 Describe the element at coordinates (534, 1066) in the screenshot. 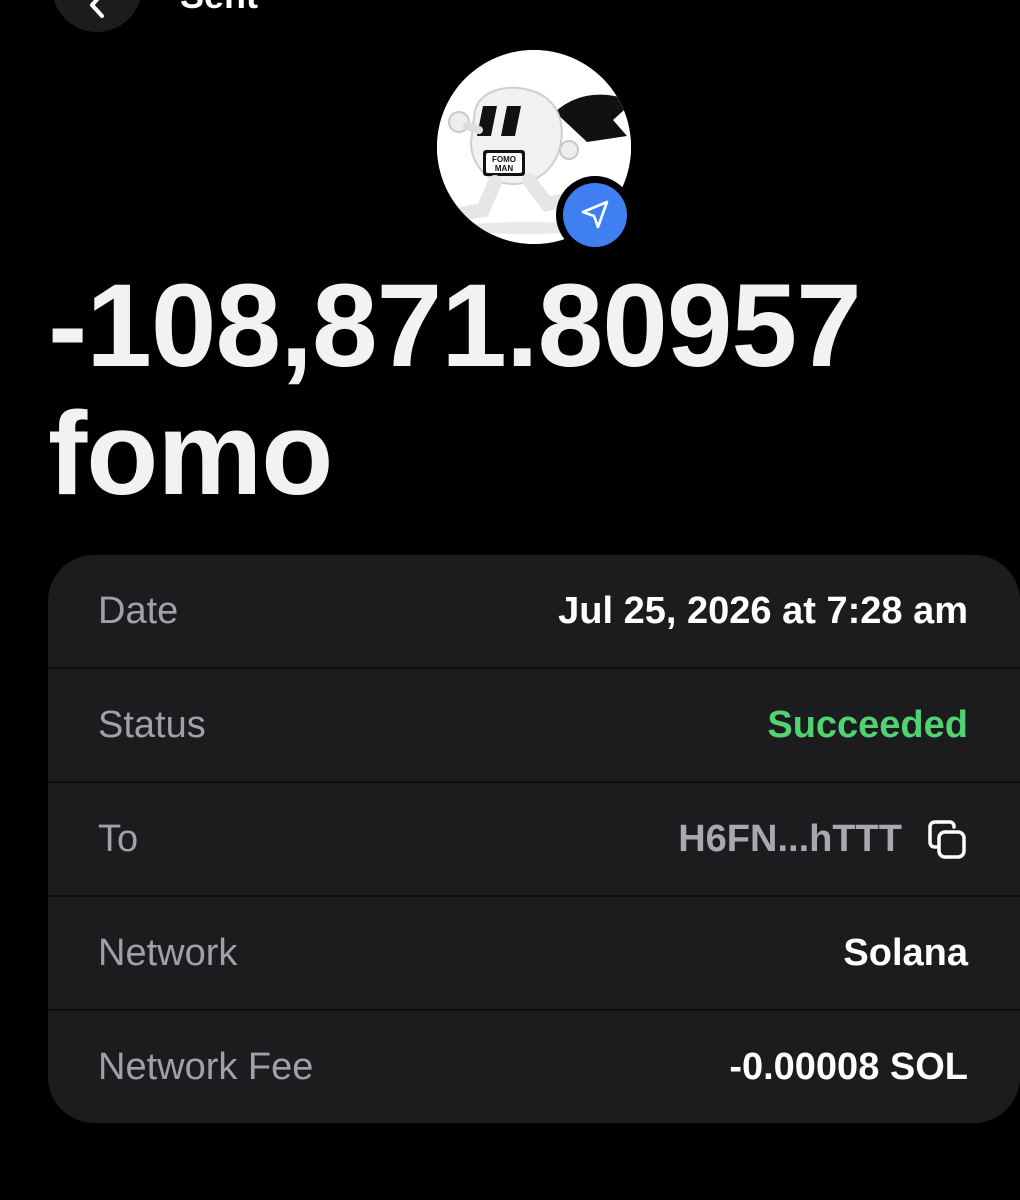

I see `detail-row-network-fee: Network Fee -0.00008 SOL` at that location.